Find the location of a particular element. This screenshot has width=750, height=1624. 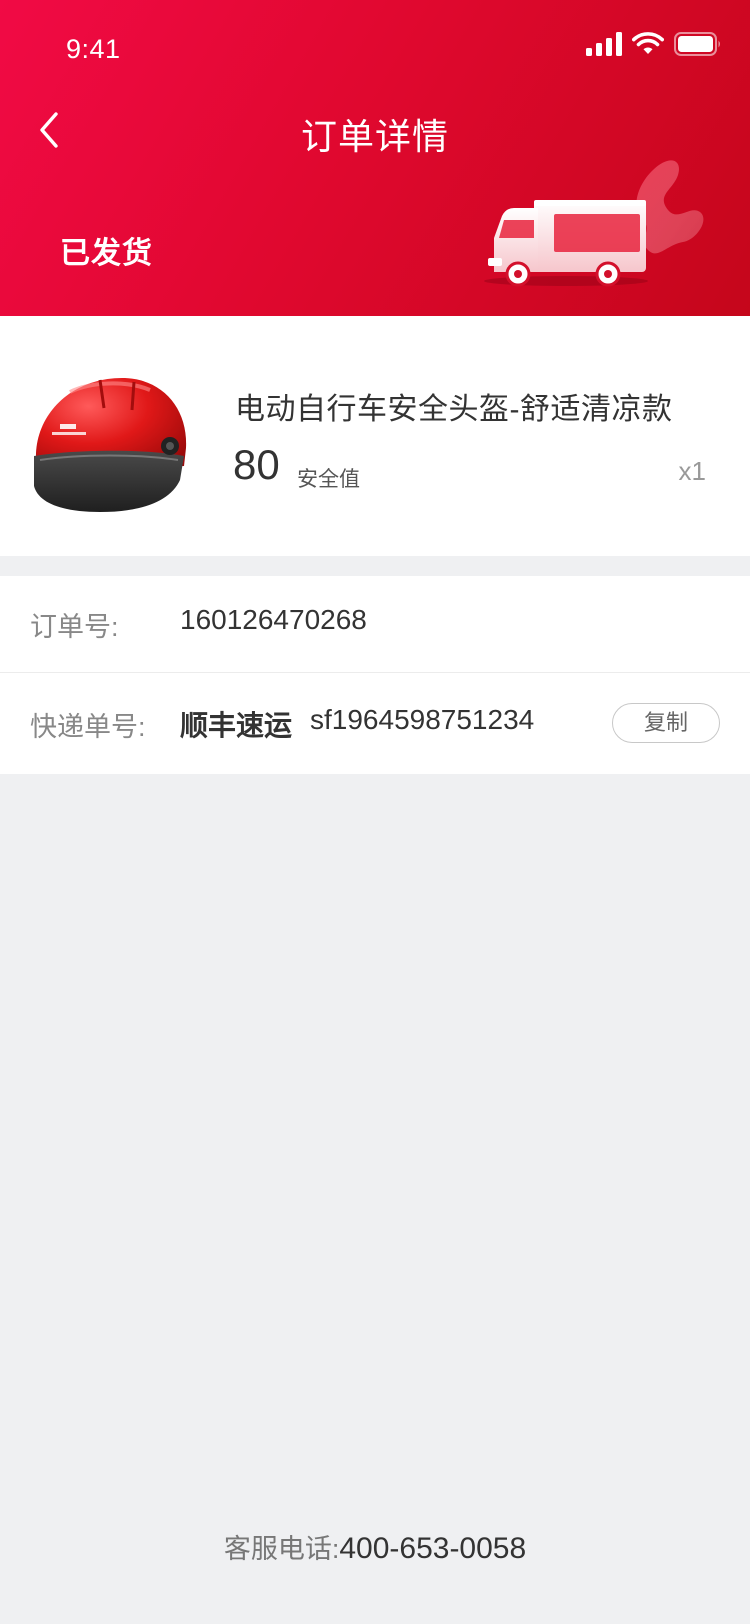

wifi-icon is located at coordinates (648, 46).